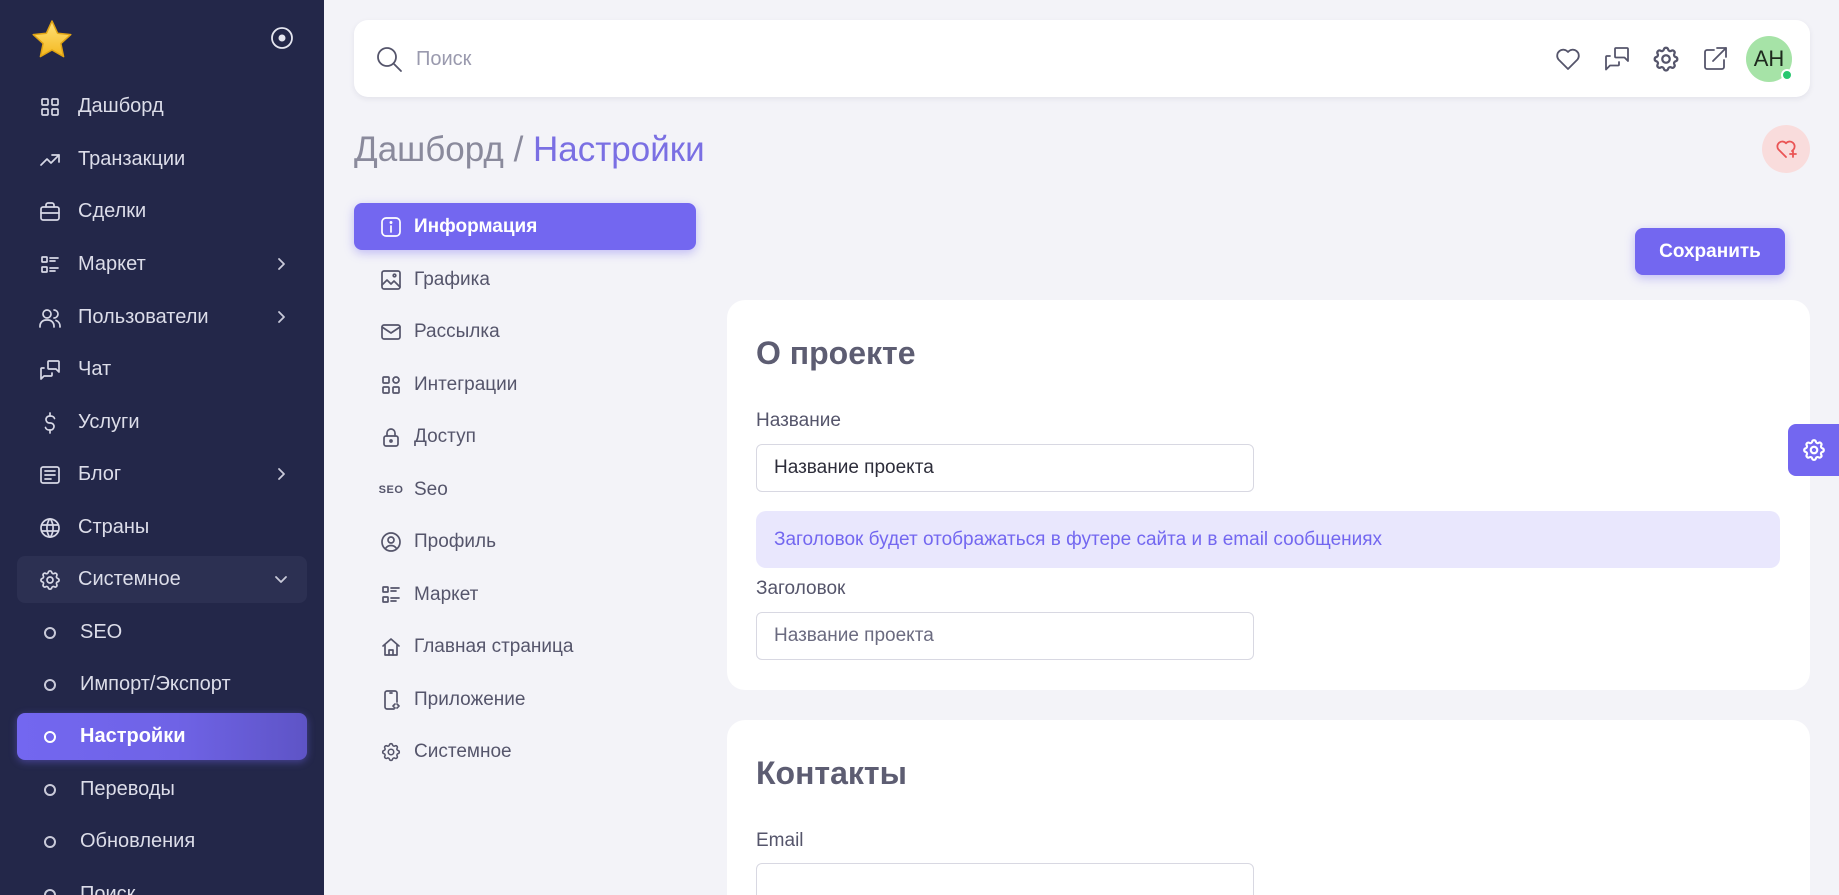  Describe the element at coordinates (155, 684) in the screenshot. I see `sidebar-subitem-label: Импорт/Экспорт` at that location.